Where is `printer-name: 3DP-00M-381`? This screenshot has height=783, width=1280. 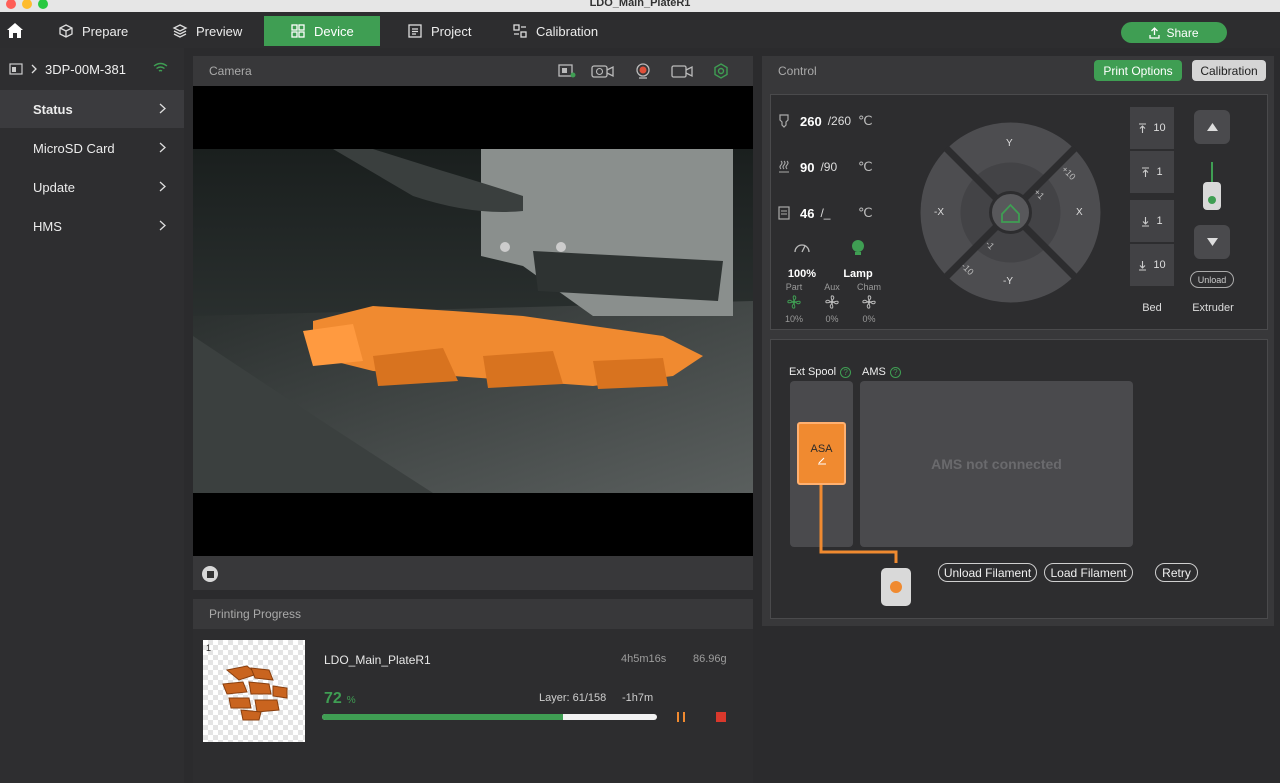 printer-name: 3DP-00M-381 is located at coordinates (85, 69).